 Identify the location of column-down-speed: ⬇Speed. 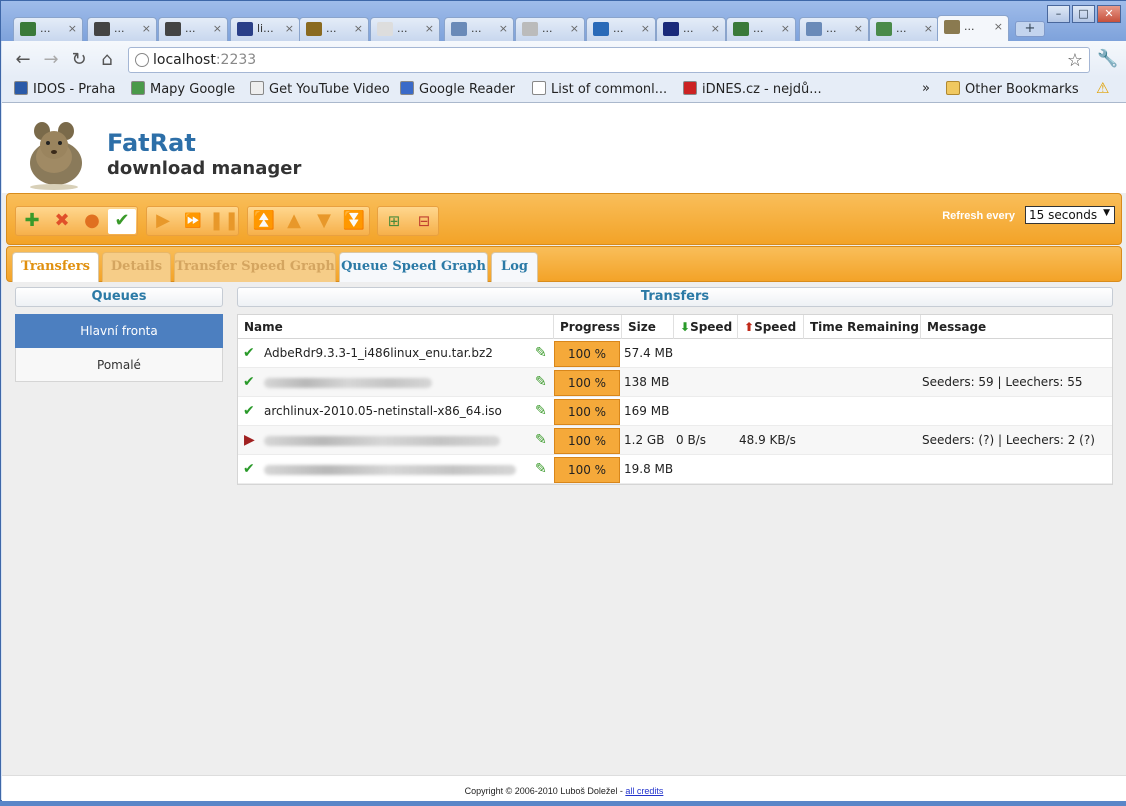
(706, 327).